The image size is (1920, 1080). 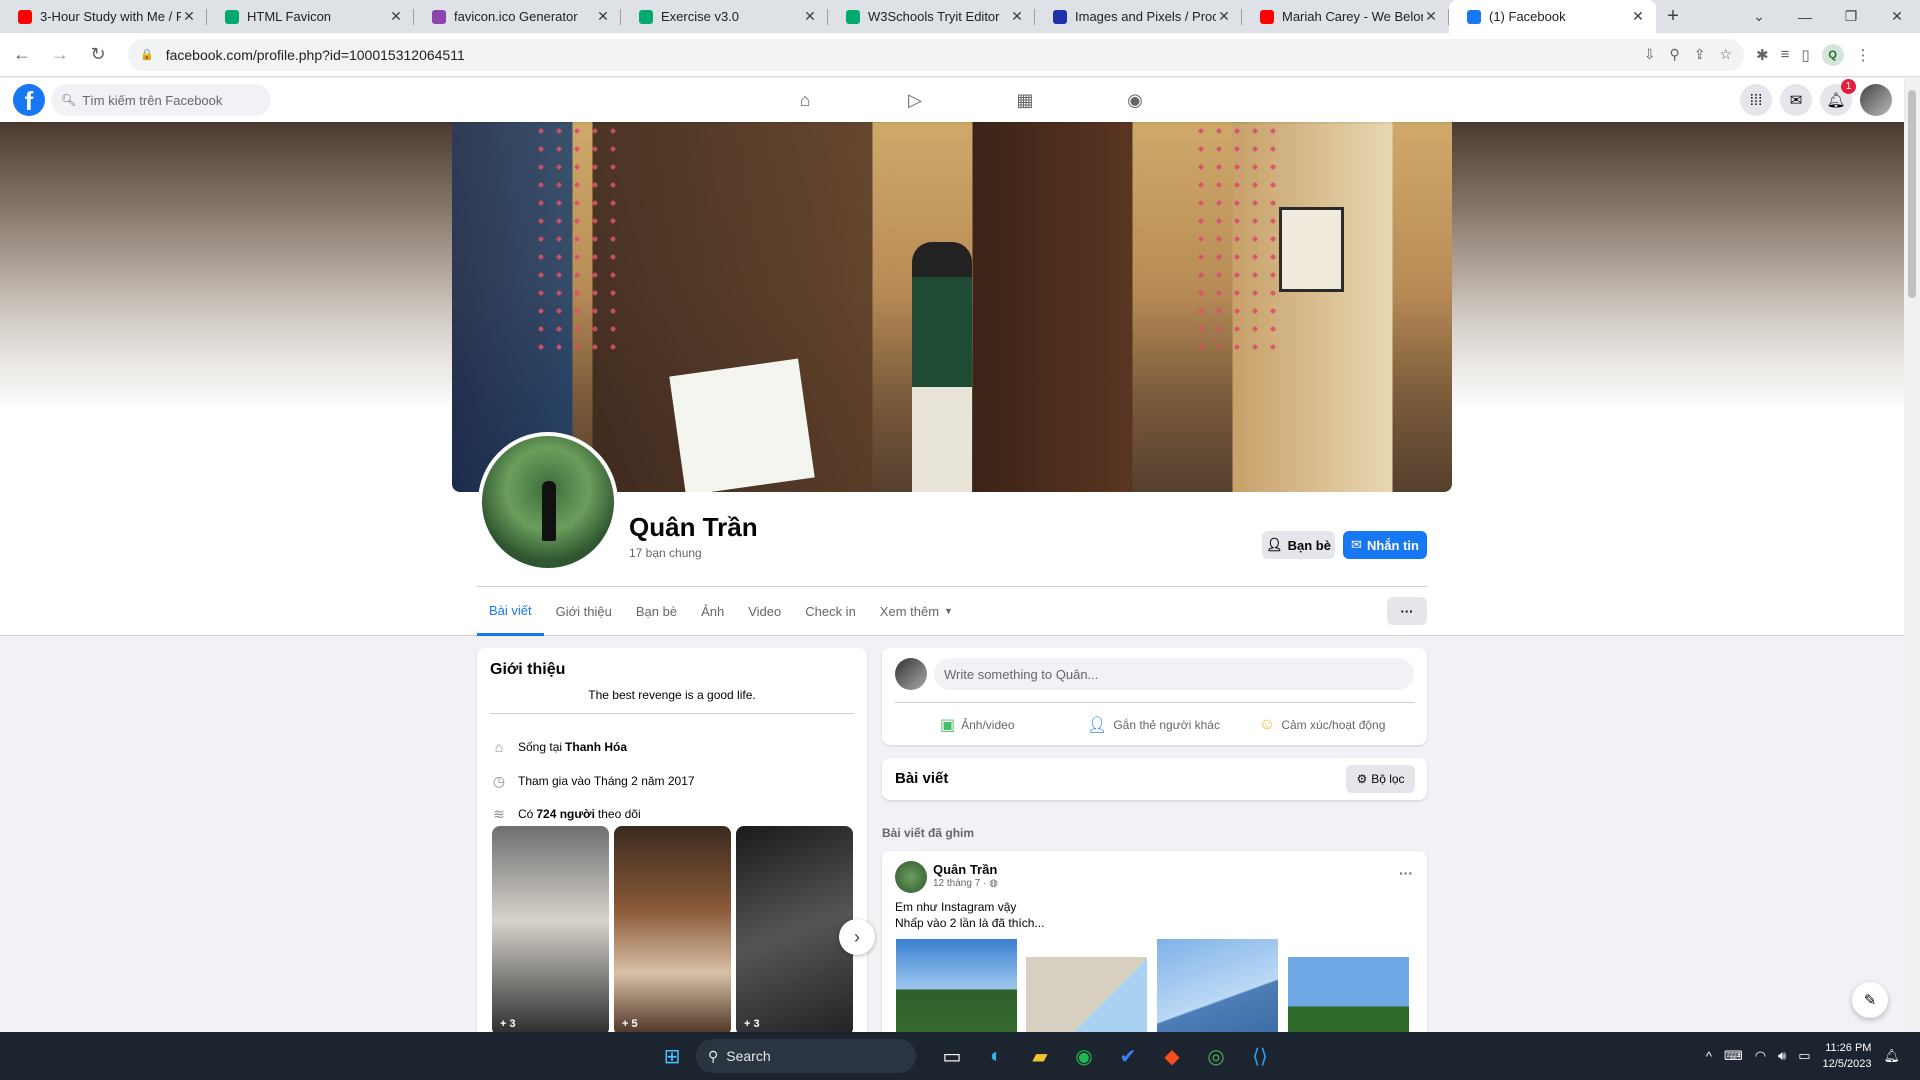 I want to click on notification-center-icon: 🔔︎, so click(x=1891, y=1056).